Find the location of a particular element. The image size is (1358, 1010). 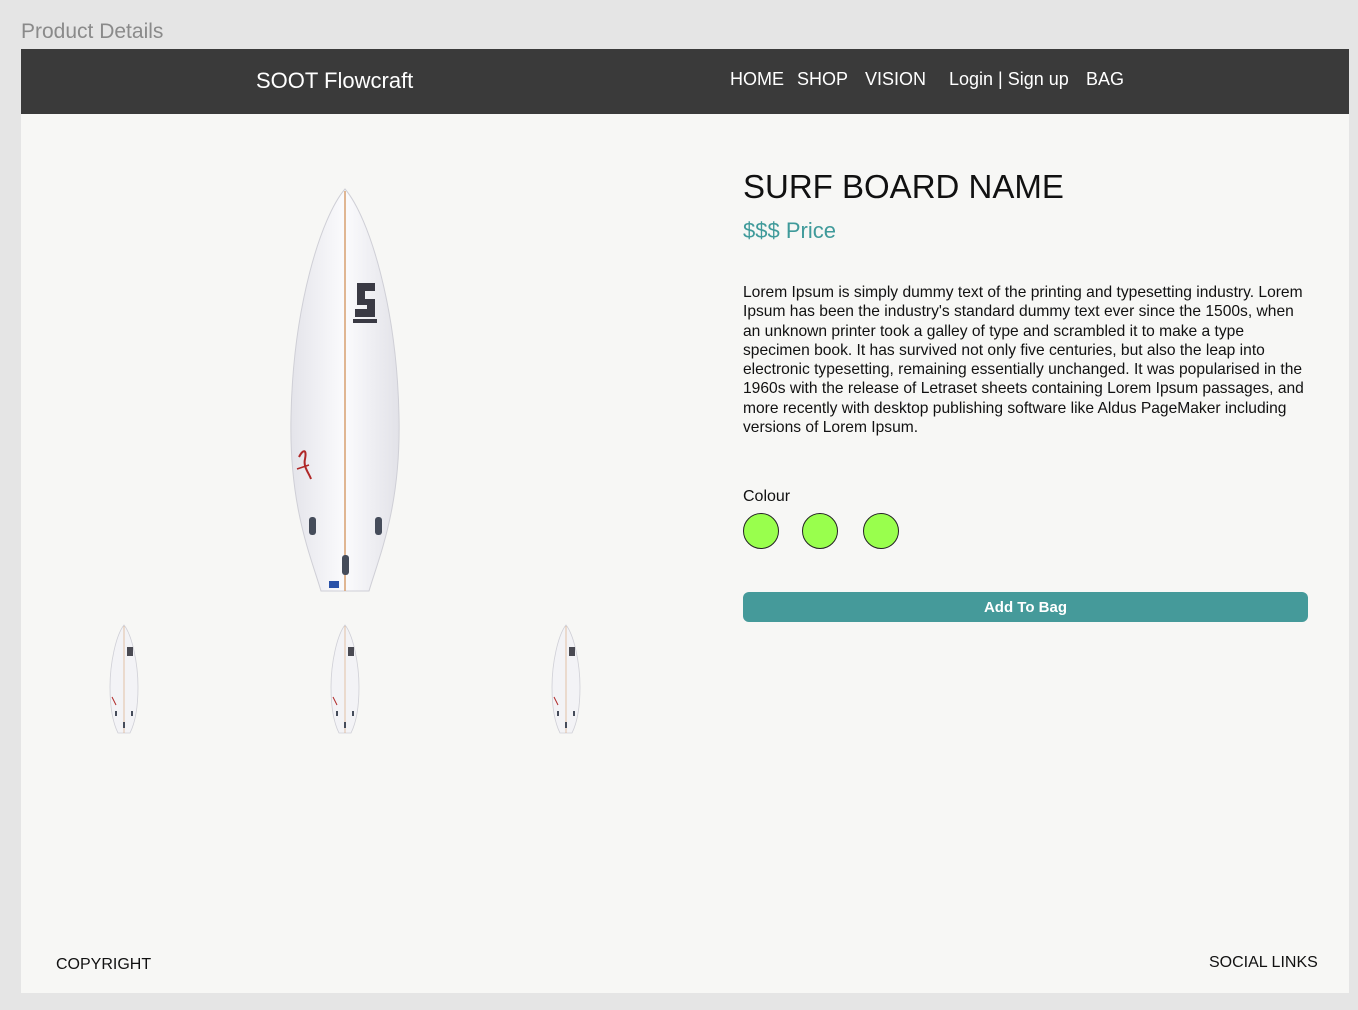

product-price: $$$ Price is located at coordinates (789, 230).